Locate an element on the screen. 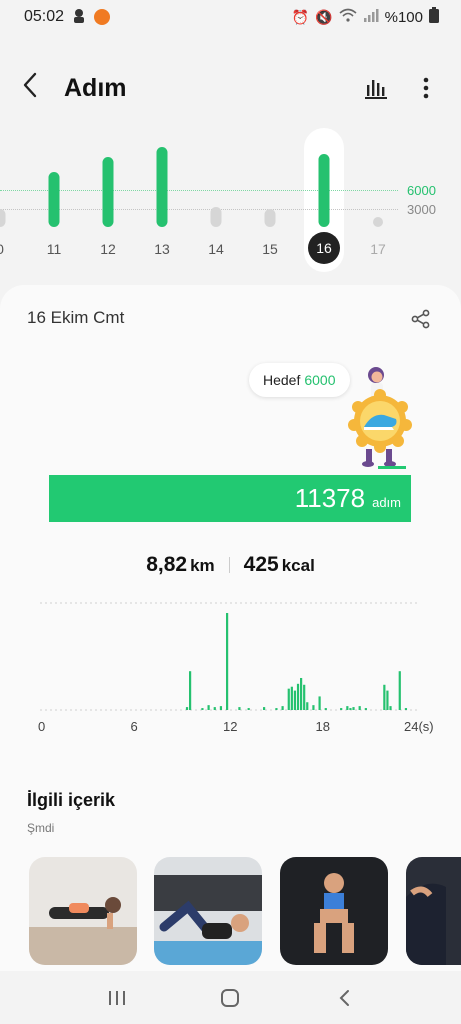  day-label-0: 0 is located at coordinates (2, 249).